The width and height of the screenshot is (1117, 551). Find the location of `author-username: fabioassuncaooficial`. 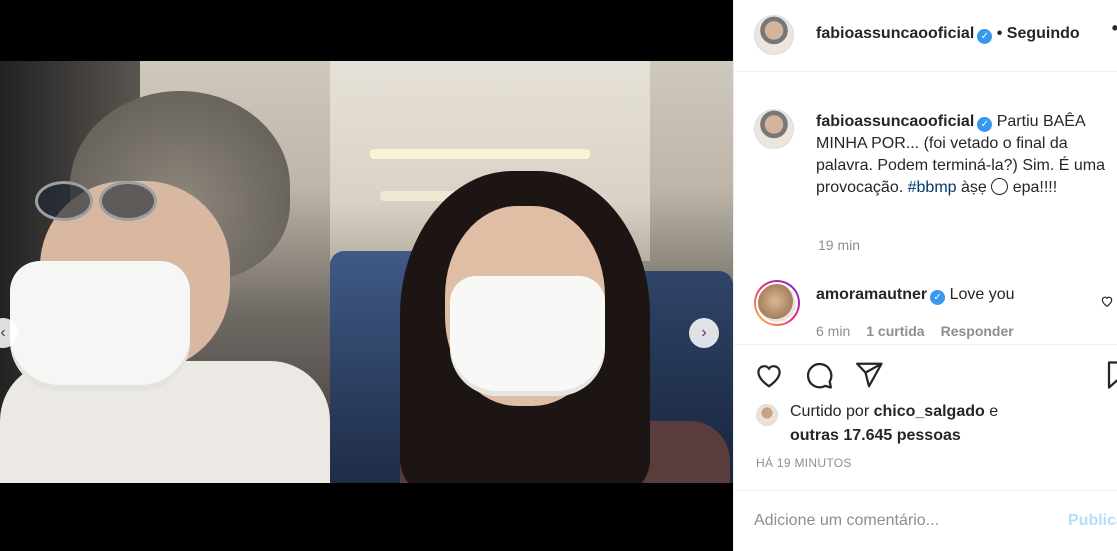

author-username: fabioassuncaooficial is located at coordinates (895, 33).